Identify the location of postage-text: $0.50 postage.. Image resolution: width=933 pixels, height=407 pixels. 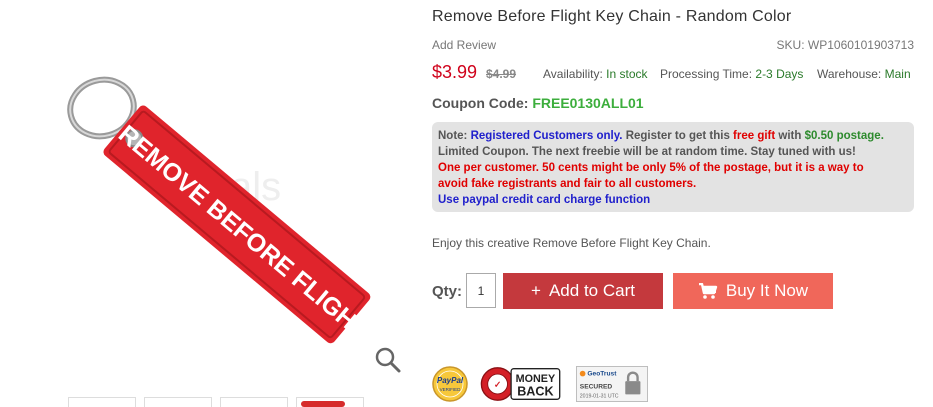
(844, 136).